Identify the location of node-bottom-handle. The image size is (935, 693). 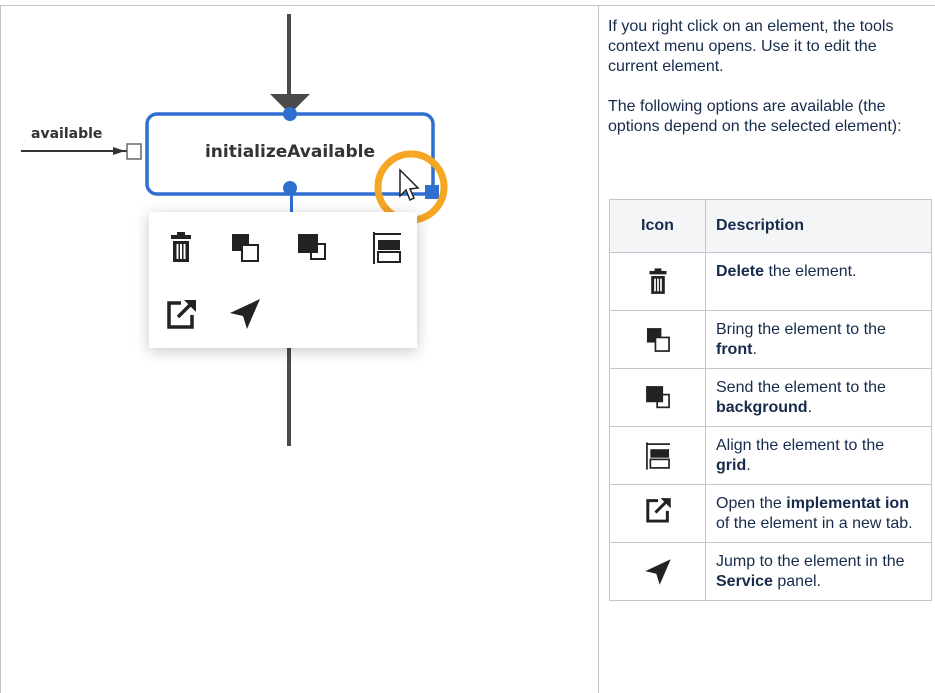
(290, 188).